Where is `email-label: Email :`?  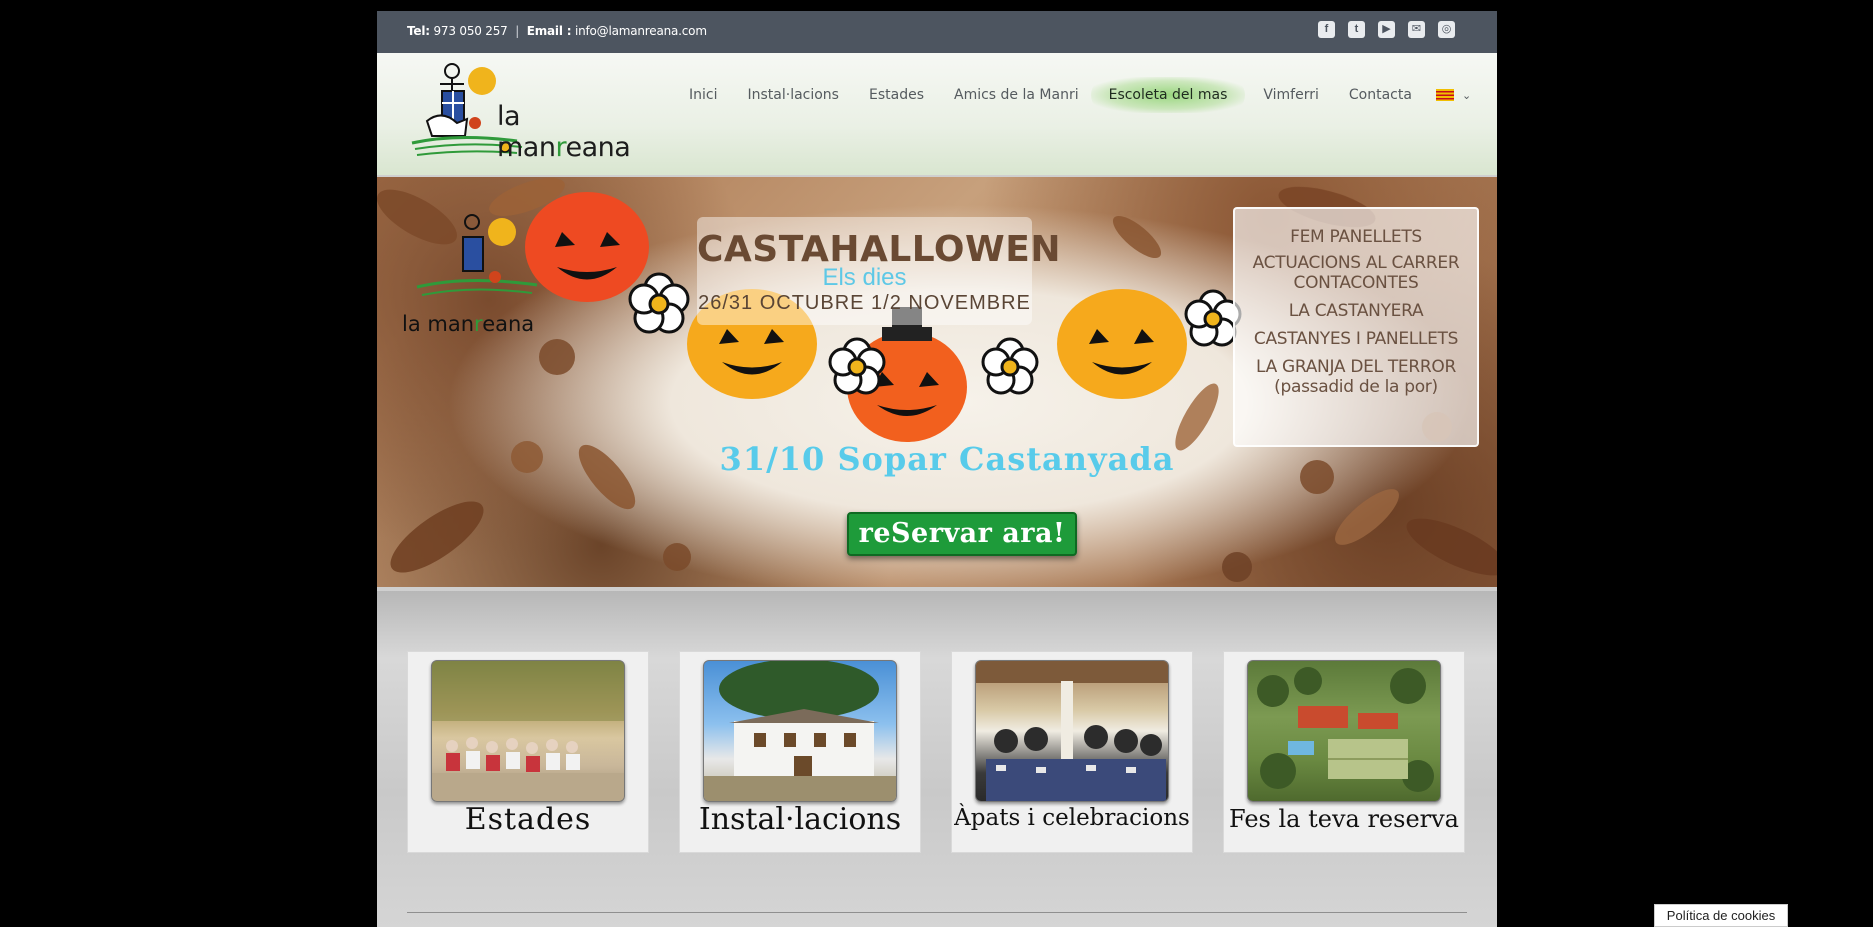
email-label: Email : is located at coordinates (549, 31).